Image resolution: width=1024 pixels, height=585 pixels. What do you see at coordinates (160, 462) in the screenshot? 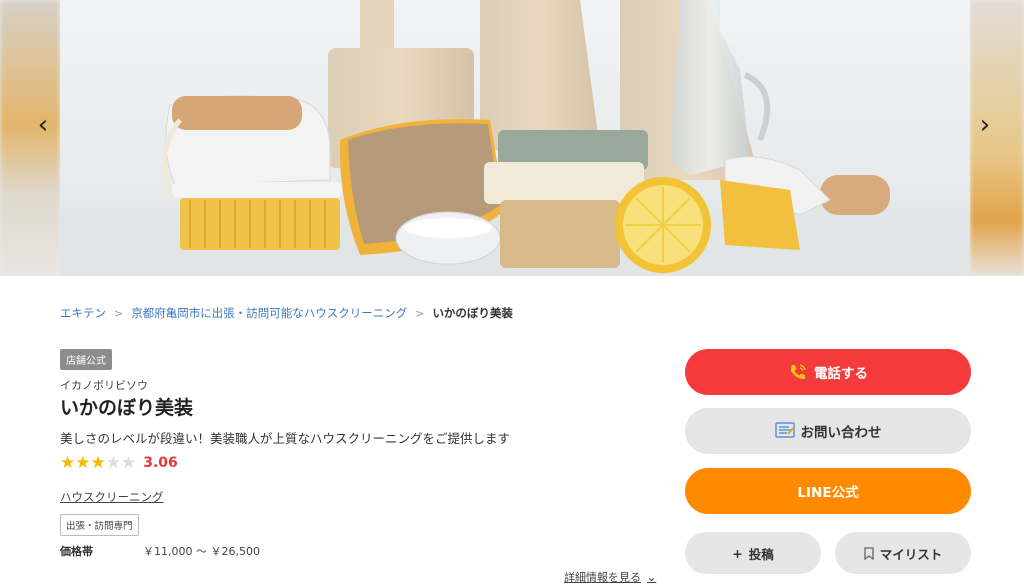
I see `rating-value: 3.06` at bounding box center [160, 462].